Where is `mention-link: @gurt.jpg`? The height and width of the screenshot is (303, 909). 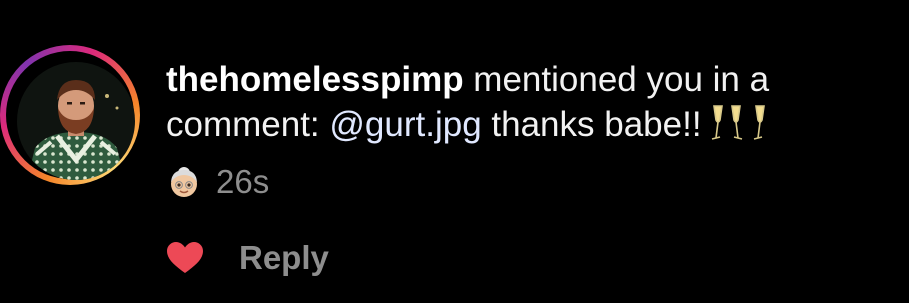
mention-link: @gurt.jpg is located at coordinates (405, 124).